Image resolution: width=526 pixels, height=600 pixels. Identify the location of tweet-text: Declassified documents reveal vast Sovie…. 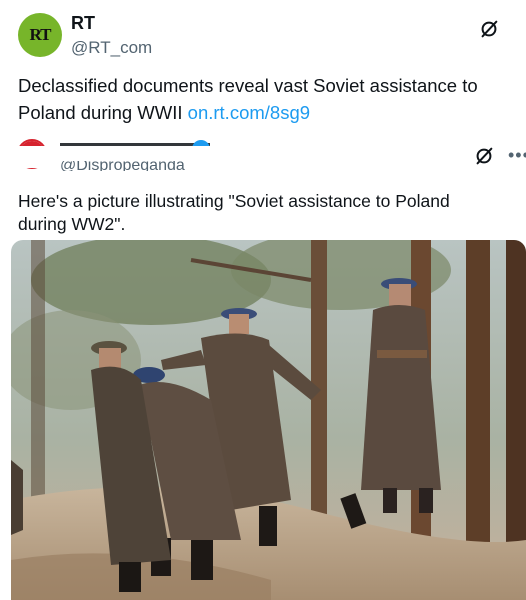
(263, 99).